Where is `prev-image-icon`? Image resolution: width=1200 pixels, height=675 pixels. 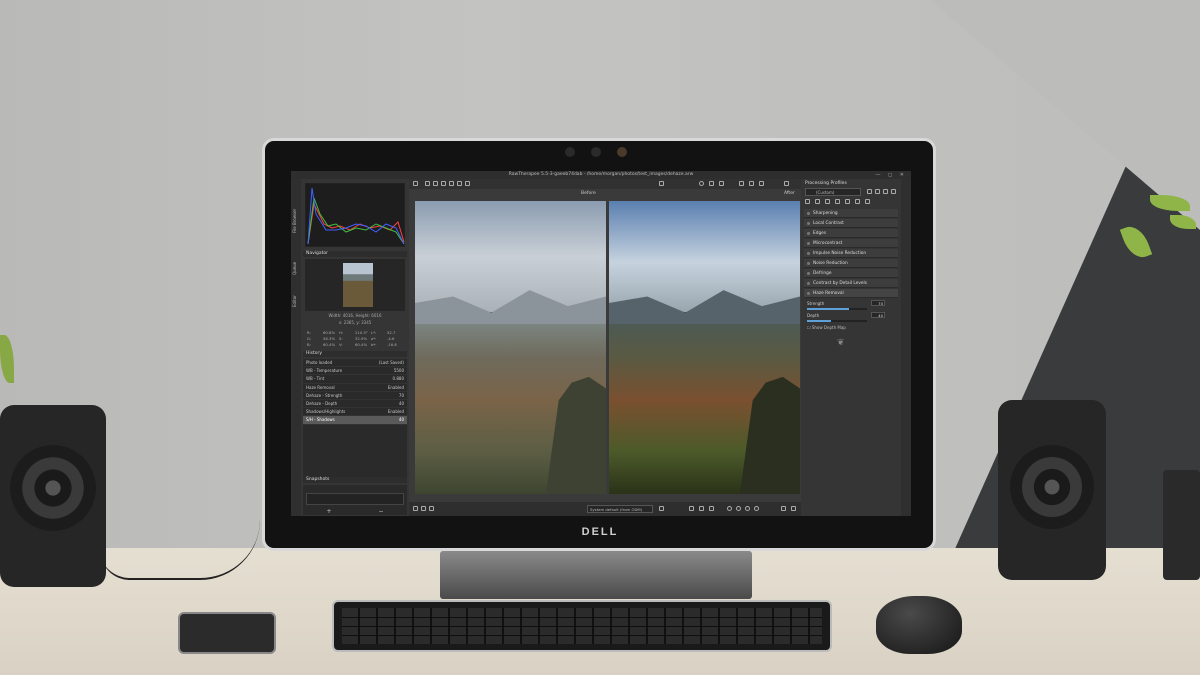
prev-image-icon is located at coordinates (691, 508).